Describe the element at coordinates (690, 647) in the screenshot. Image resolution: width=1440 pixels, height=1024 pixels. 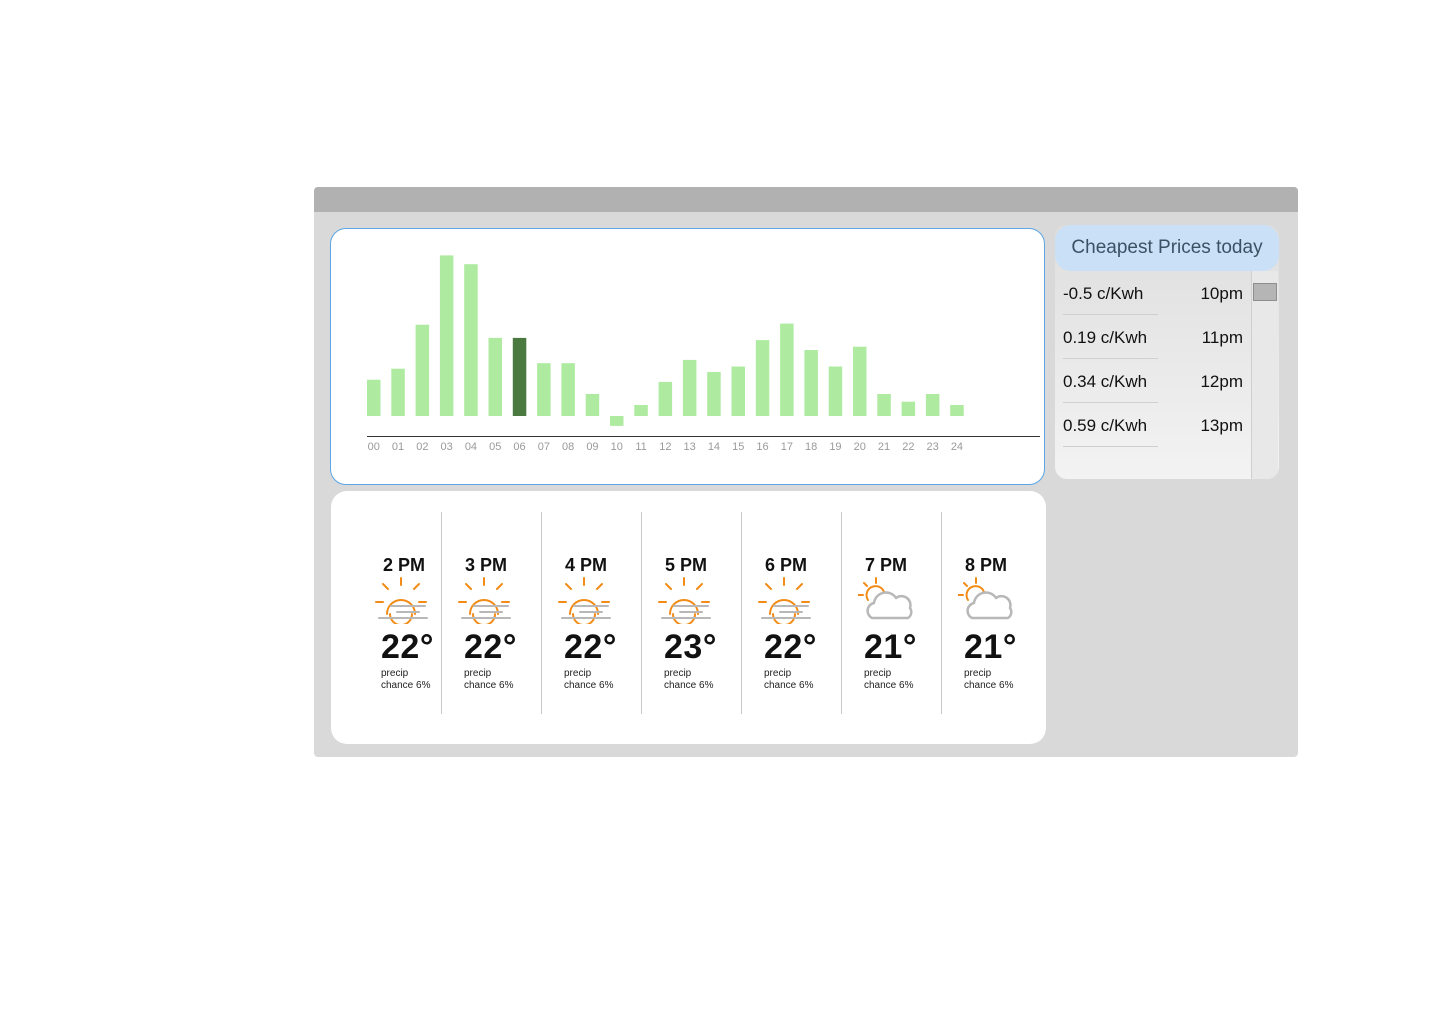
I see `forecast-temperature: 23°` at that location.